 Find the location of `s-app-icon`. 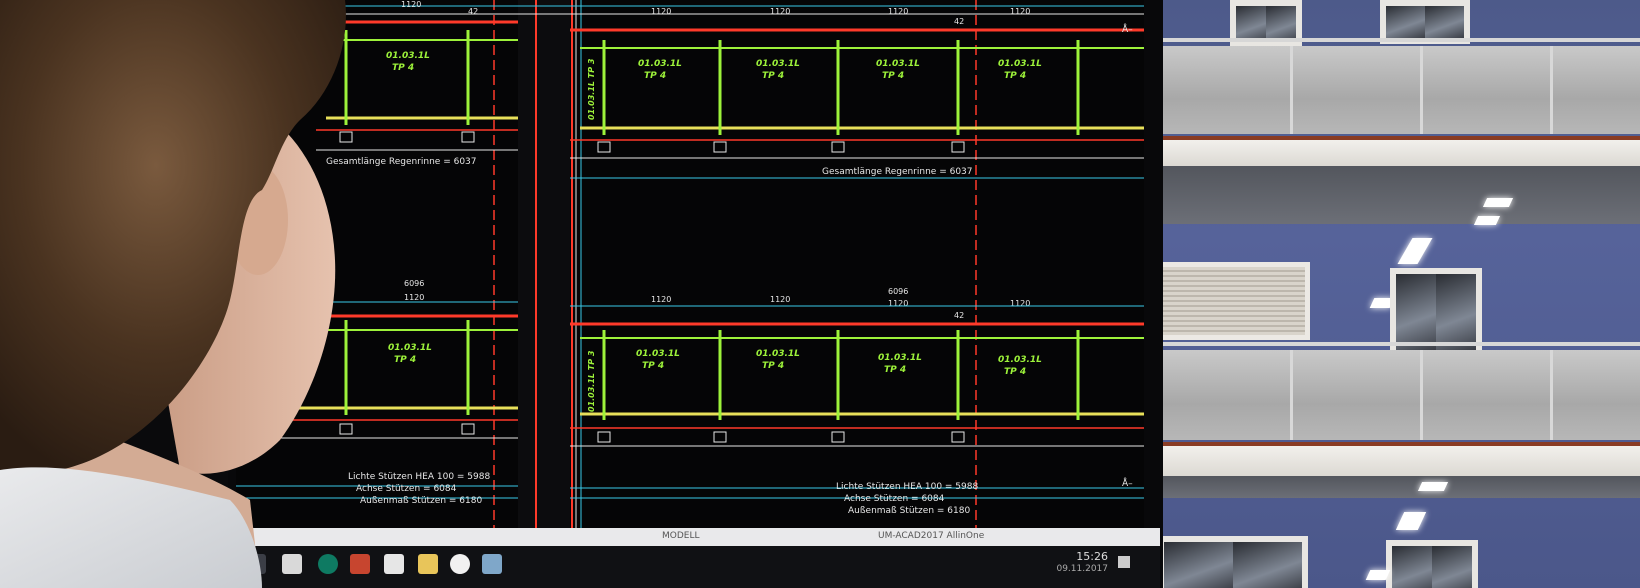

s-app-icon is located at coordinates (394, 564).